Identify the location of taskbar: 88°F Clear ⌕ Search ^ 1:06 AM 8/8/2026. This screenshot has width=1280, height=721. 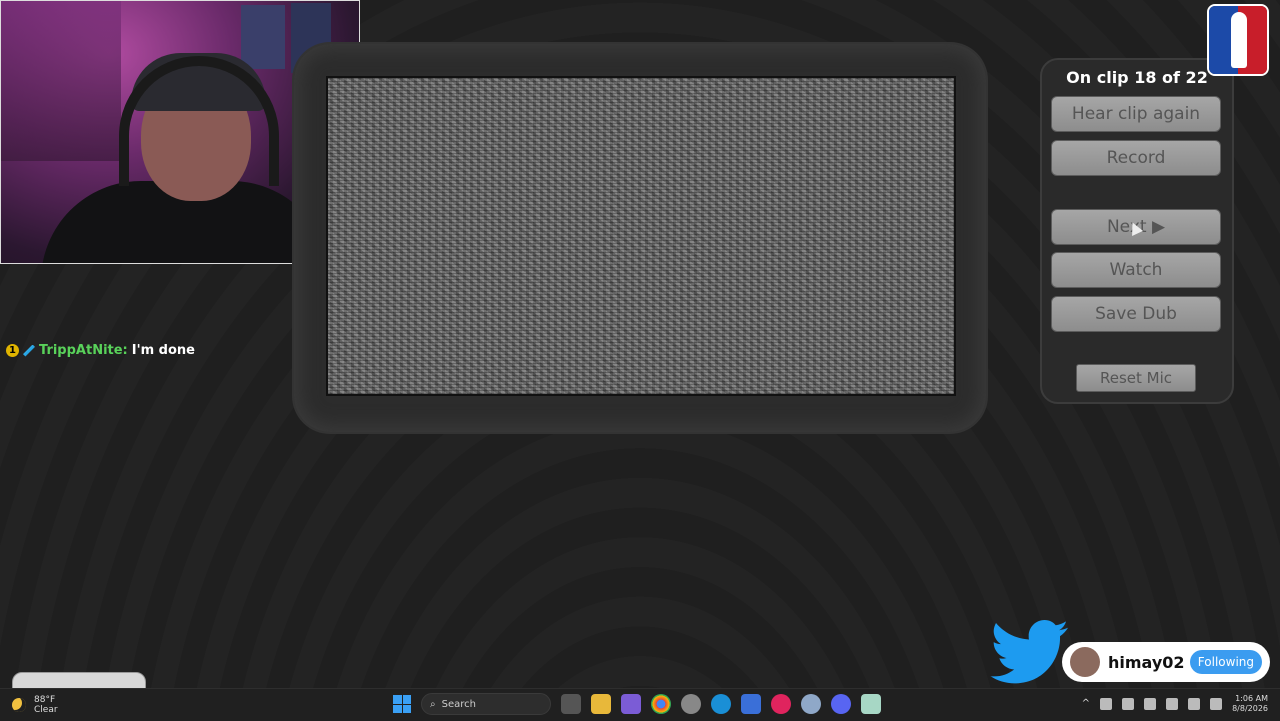
(640, 704).